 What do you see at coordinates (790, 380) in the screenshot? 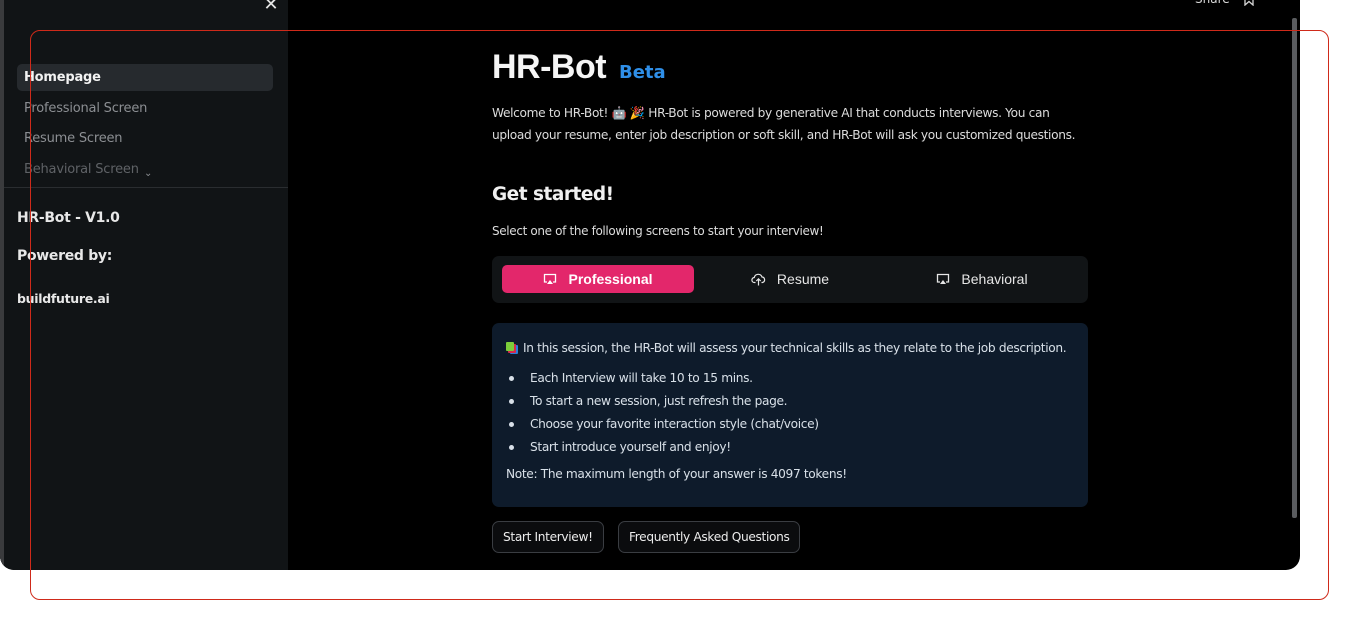
I see `info-list-item: Each Interview will take 10 to 15 mins.` at bounding box center [790, 380].